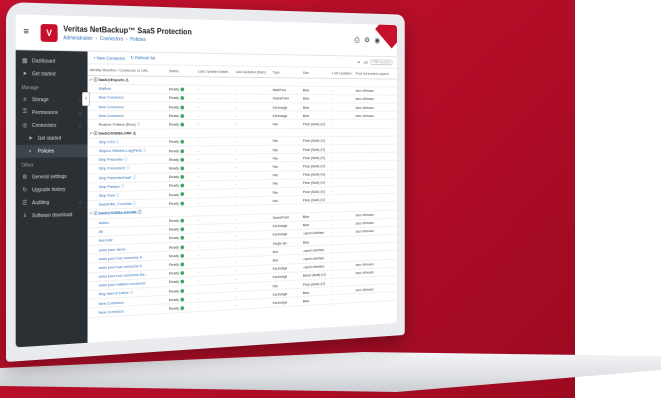 This screenshot has height=398, width=661. Describe the element at coordinates (280, 90) in the screenshot. I see `type-cell-text: Mail/Prox` at that location.